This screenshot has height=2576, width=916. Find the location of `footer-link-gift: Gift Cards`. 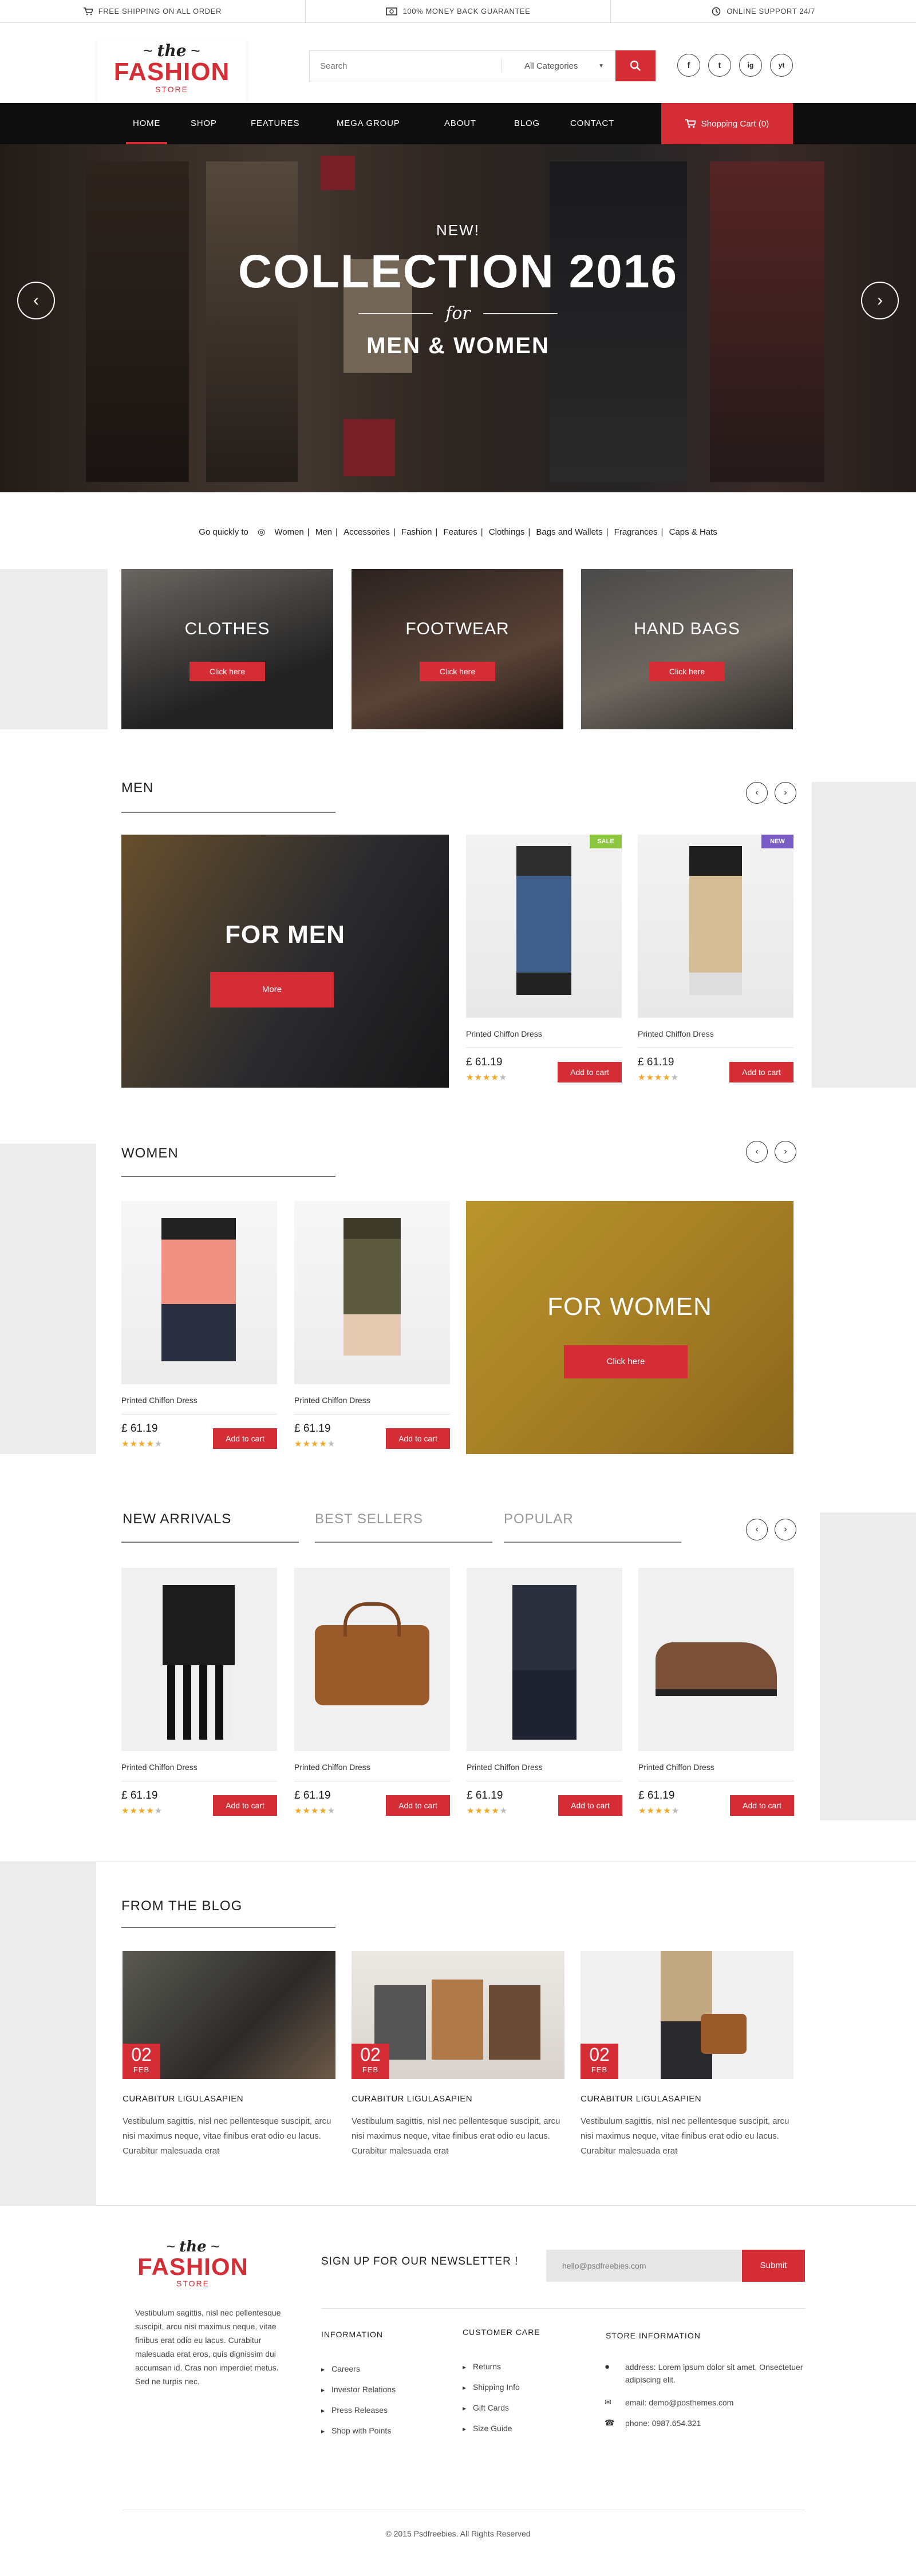

footer-link-gift: Gift Cards is located at coordinates (486, 2407).